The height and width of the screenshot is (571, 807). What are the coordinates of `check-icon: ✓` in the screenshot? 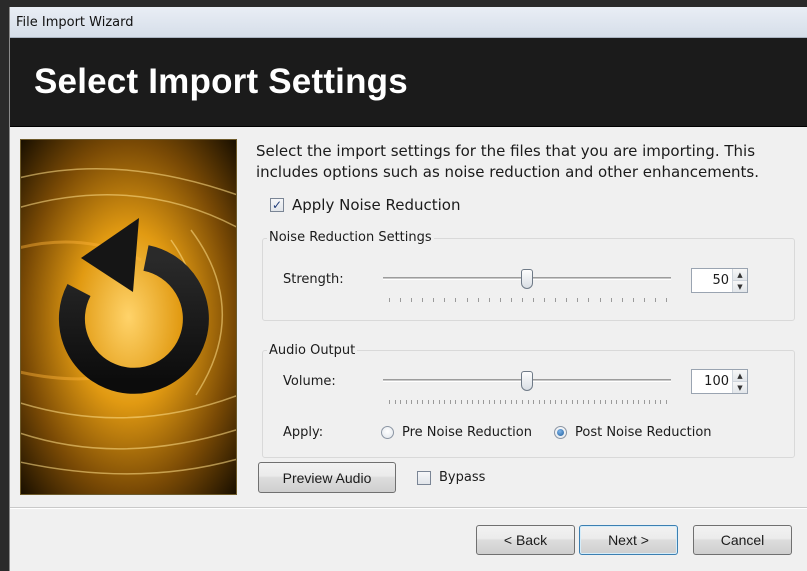 It's located at (277, 205).